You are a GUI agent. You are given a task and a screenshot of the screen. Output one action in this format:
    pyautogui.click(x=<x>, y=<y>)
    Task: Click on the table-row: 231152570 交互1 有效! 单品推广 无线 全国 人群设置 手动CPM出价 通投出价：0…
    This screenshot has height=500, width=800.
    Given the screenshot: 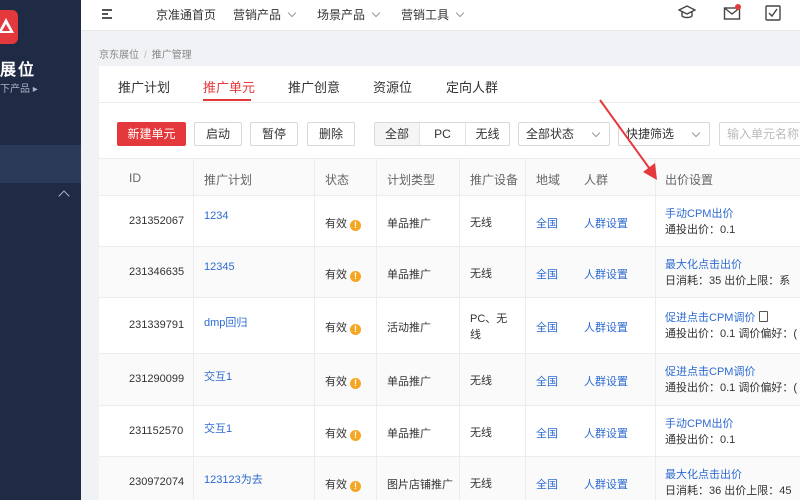 What is the action you would take?
    pyautogui.click(x=449, y=431)
    